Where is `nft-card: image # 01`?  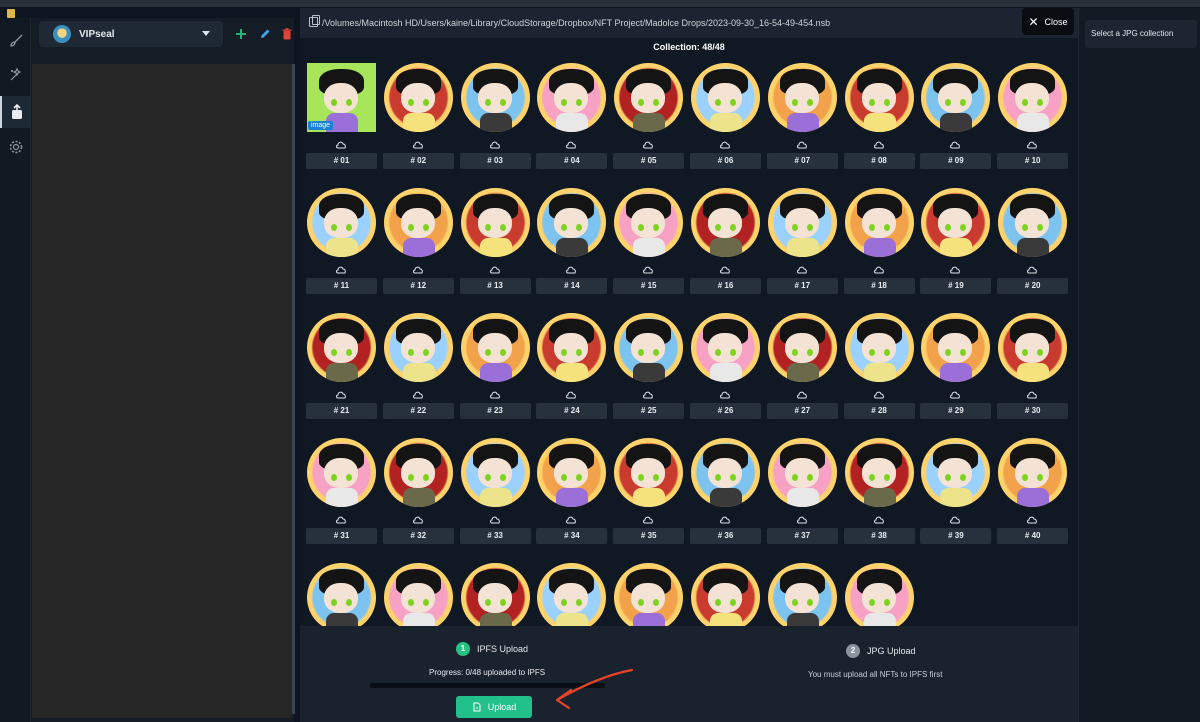 nft-card: image # 01 is located at coordinates (341, 118).